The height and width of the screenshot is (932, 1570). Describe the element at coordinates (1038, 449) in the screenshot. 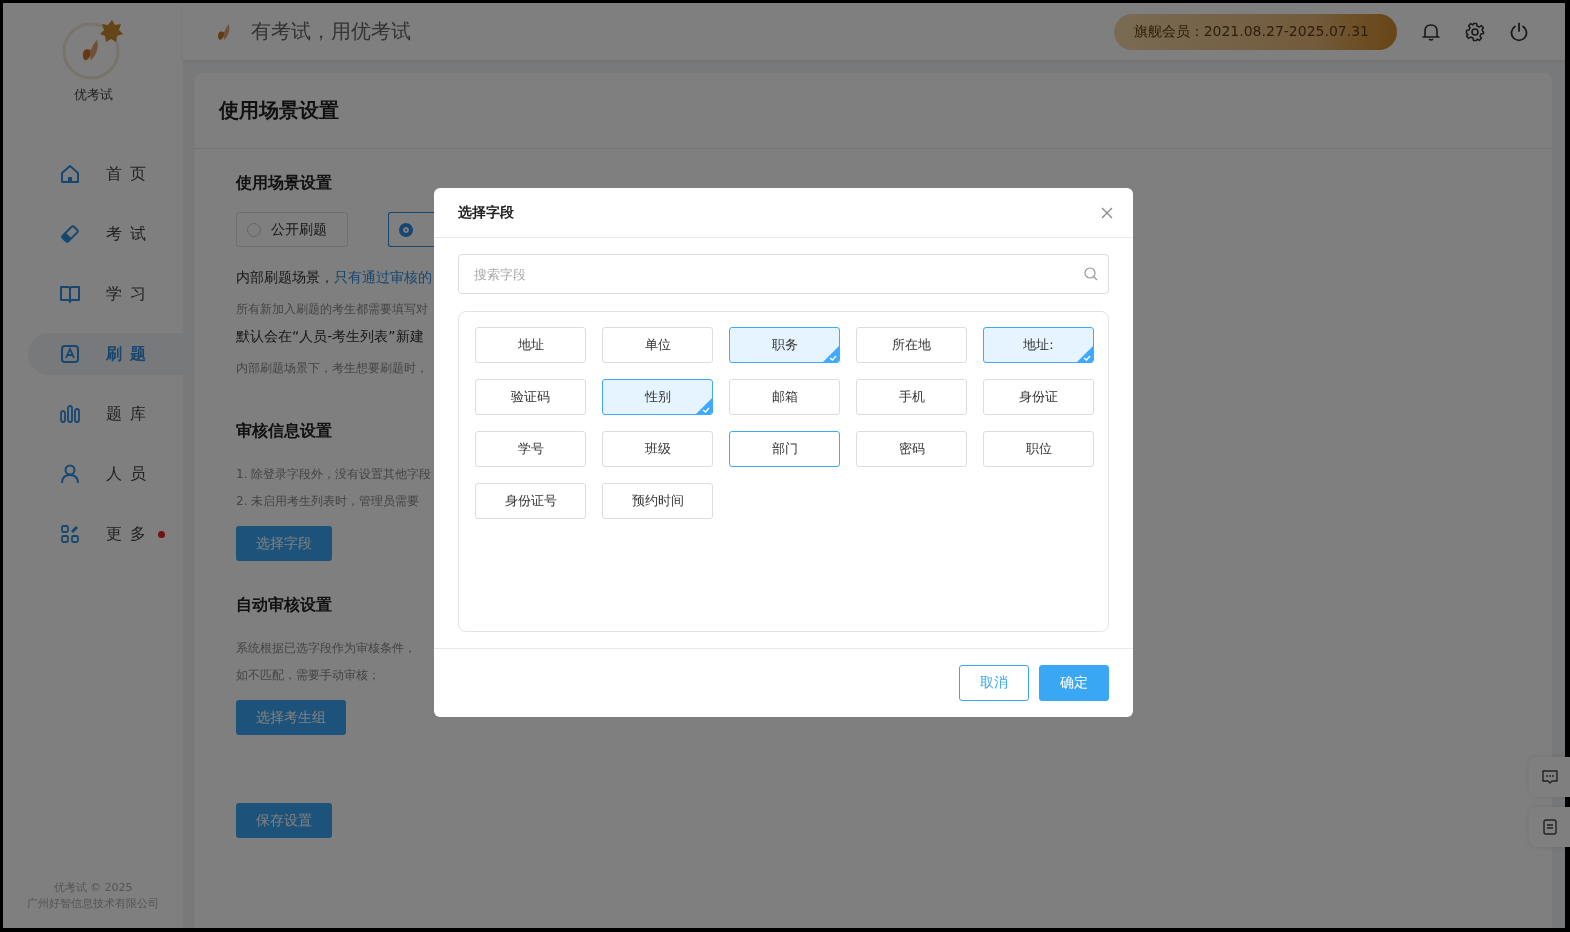

I see `field-option: 职位` at that location.